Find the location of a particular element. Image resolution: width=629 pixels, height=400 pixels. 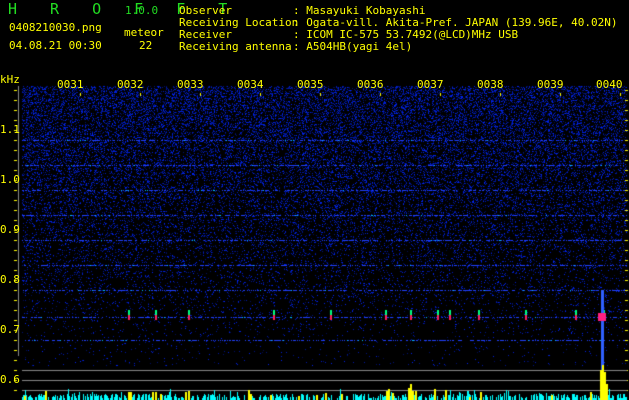

time-label: 0040 is located at coordinates (609, 84).